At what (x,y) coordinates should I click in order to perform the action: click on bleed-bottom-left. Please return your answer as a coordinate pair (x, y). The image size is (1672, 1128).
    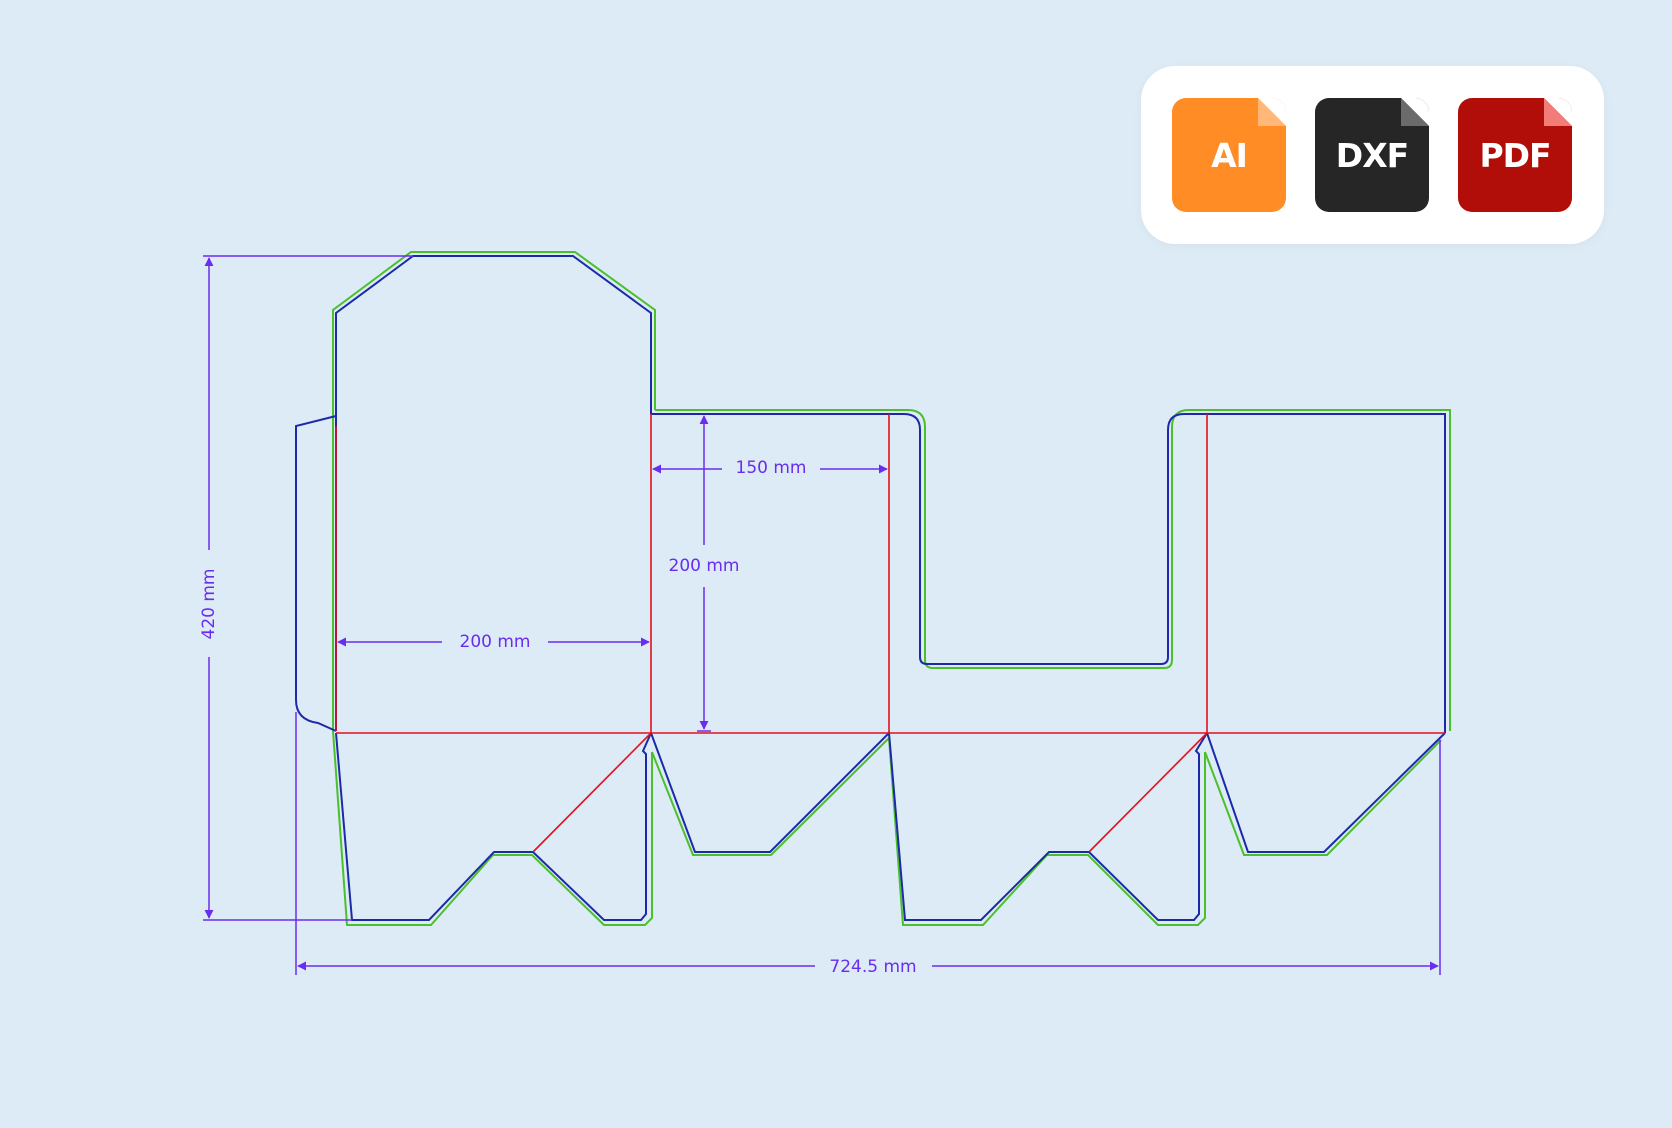
    Looking at the image, I should click on (492, 828).